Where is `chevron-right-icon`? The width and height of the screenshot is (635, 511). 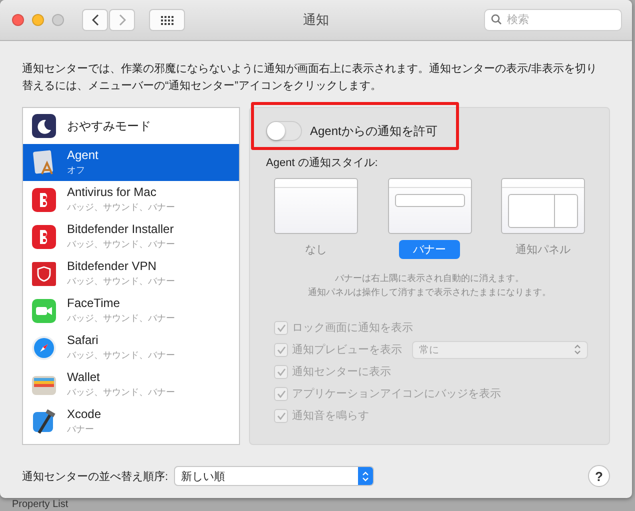
chevron-right-icon is located at coordinates (122, 20).